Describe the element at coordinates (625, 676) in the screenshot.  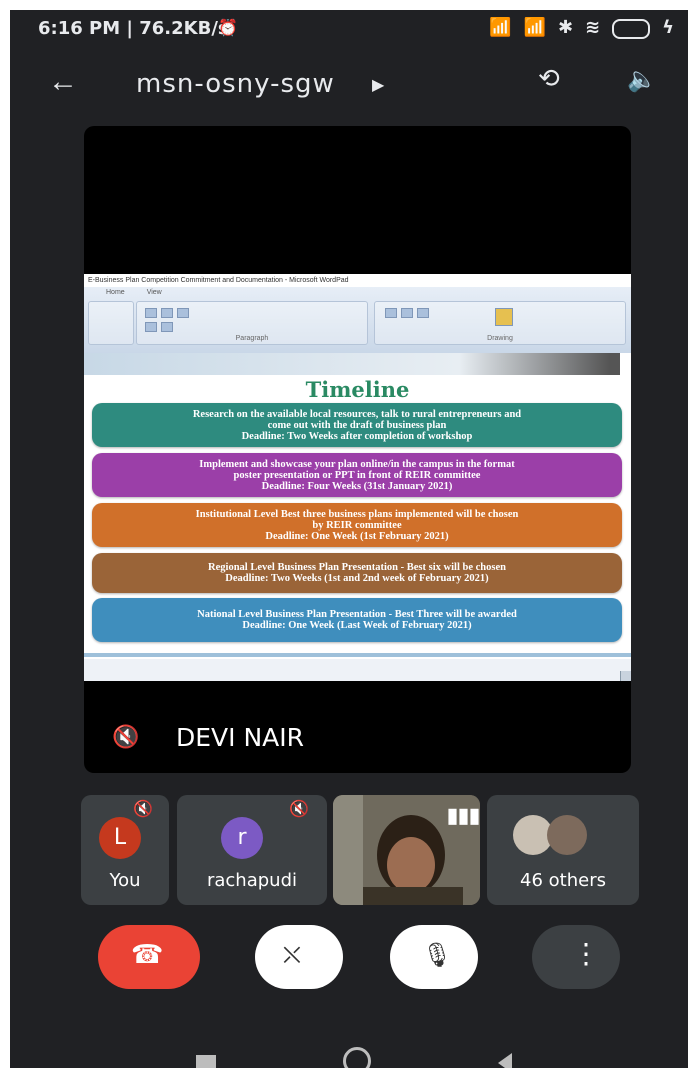
I see `resize-grip-icon` at that location.